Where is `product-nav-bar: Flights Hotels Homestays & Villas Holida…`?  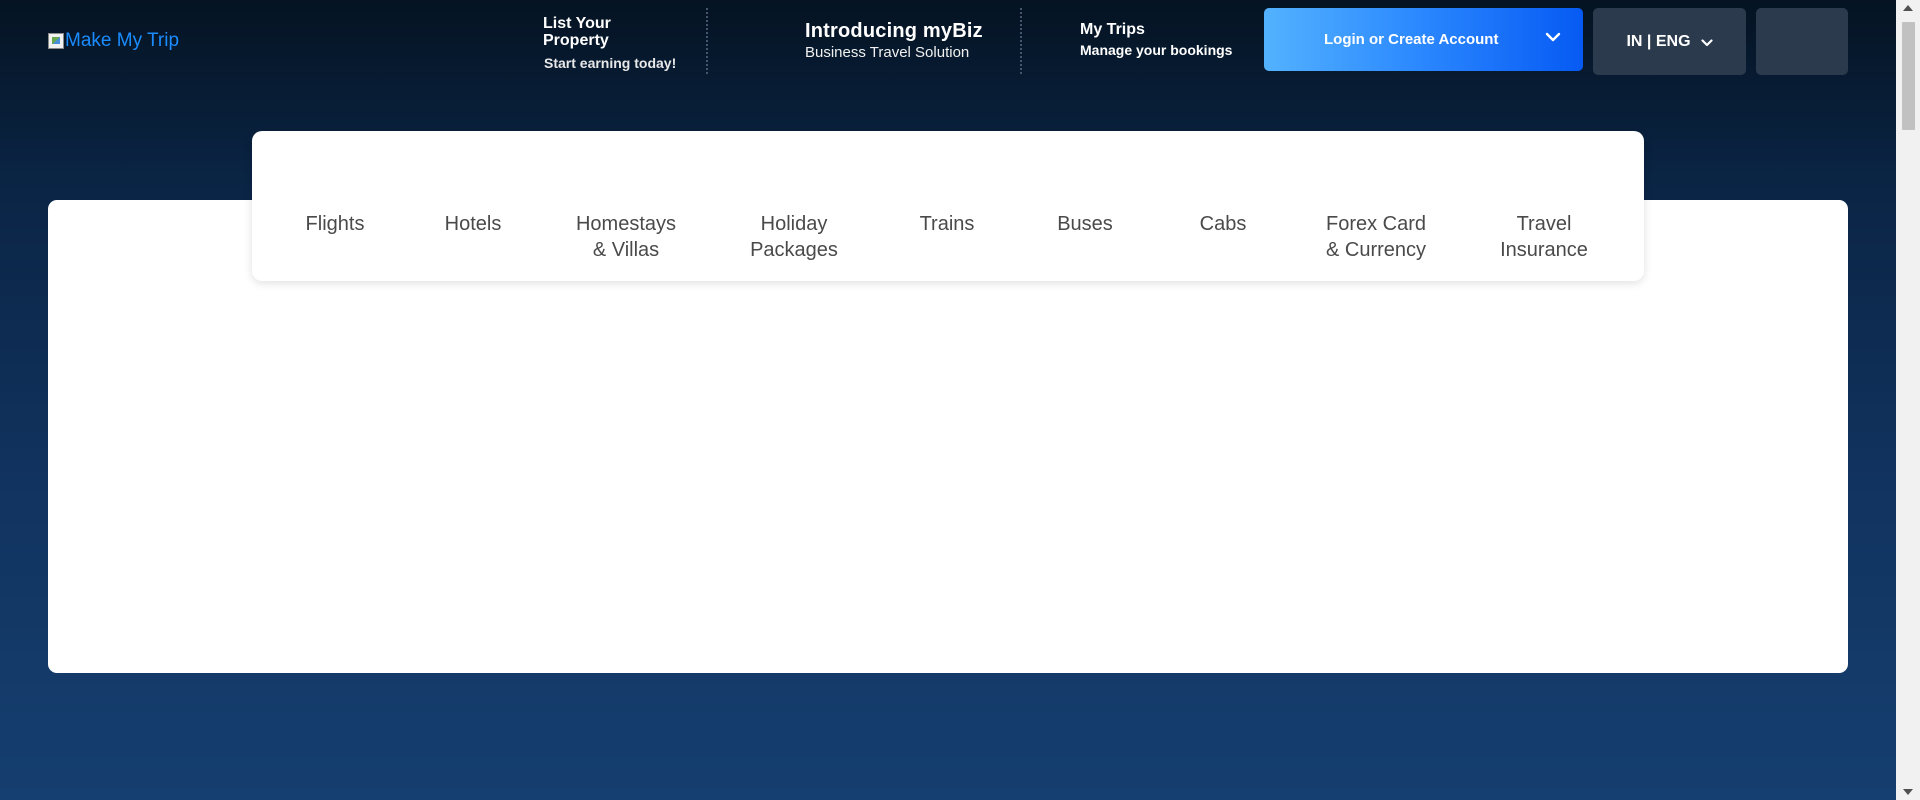 product-nav-bar: Flights Hotels Homestays & Villas Holida… is located at coordinates (948, 206).